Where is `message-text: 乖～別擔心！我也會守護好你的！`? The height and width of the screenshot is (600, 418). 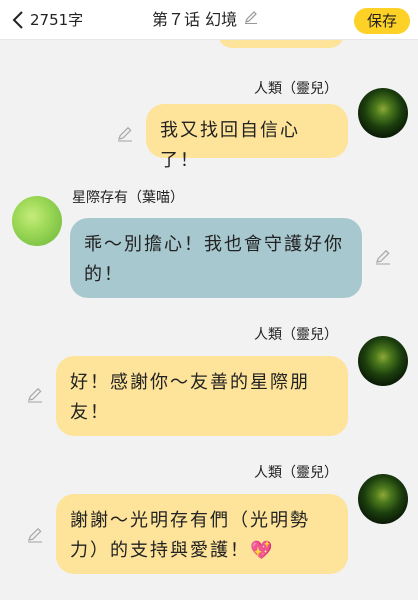 message-text: 乖～別擔心！我也會守護好你的！ is located at coordinates (214, 259).